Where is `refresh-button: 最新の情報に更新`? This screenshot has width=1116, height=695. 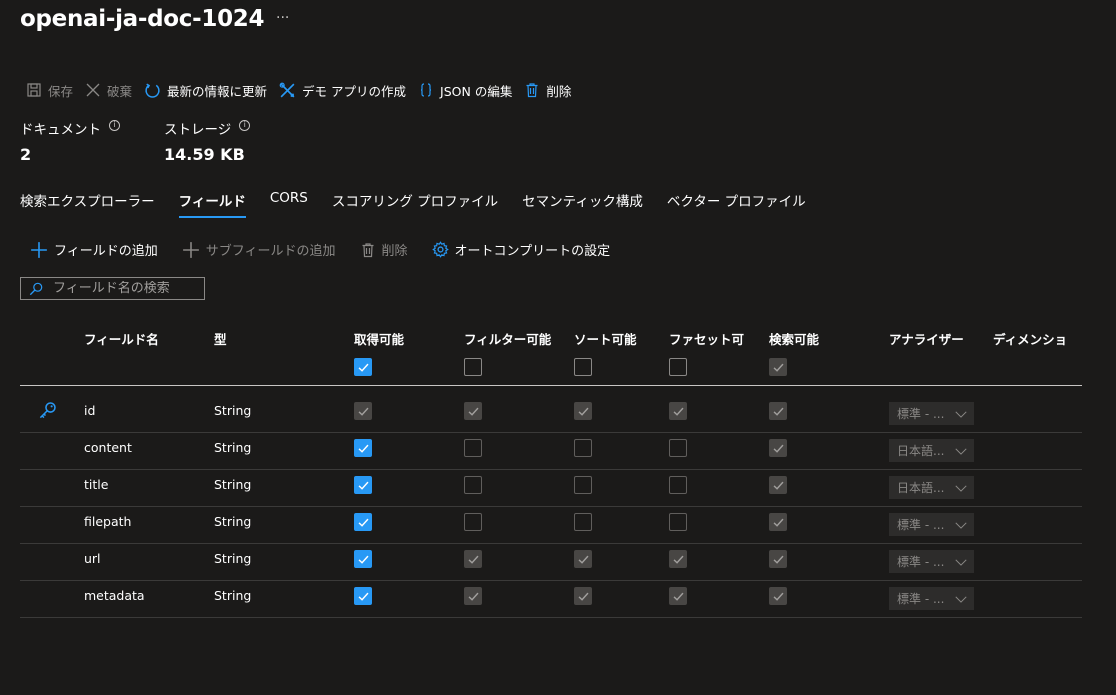 refresh-button: 最新の情報に更新 is located at coordinates (205, 90).